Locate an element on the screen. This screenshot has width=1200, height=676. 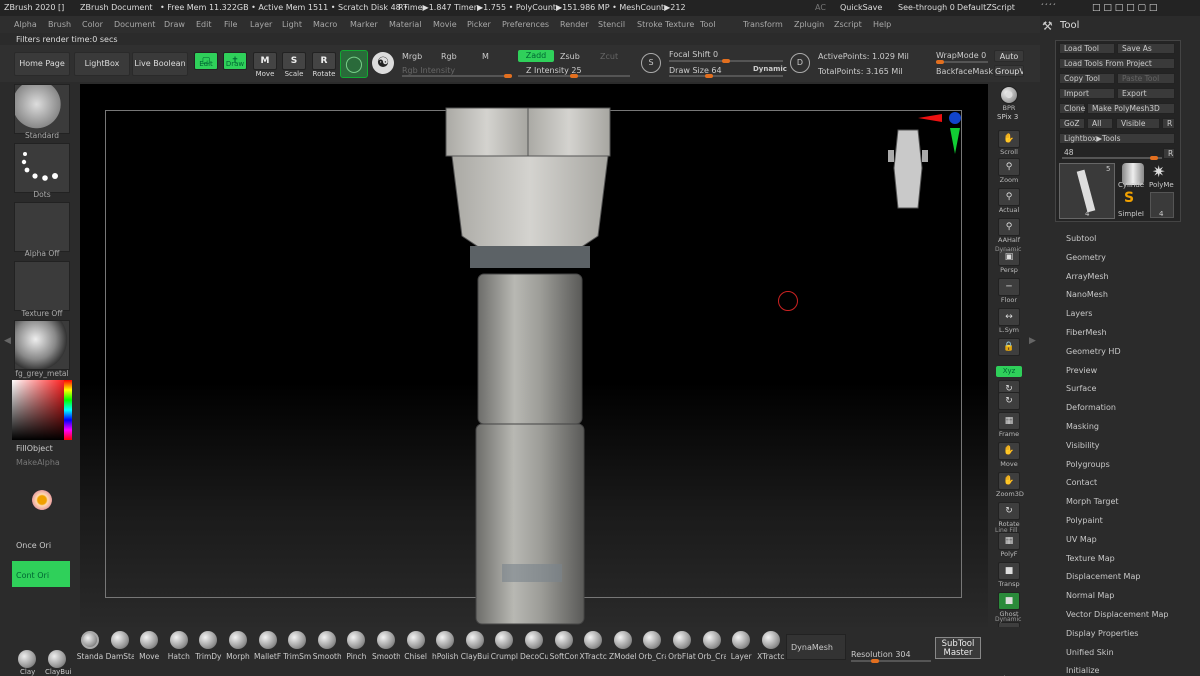
brush-2: Move is located at coordinates (149, 646).